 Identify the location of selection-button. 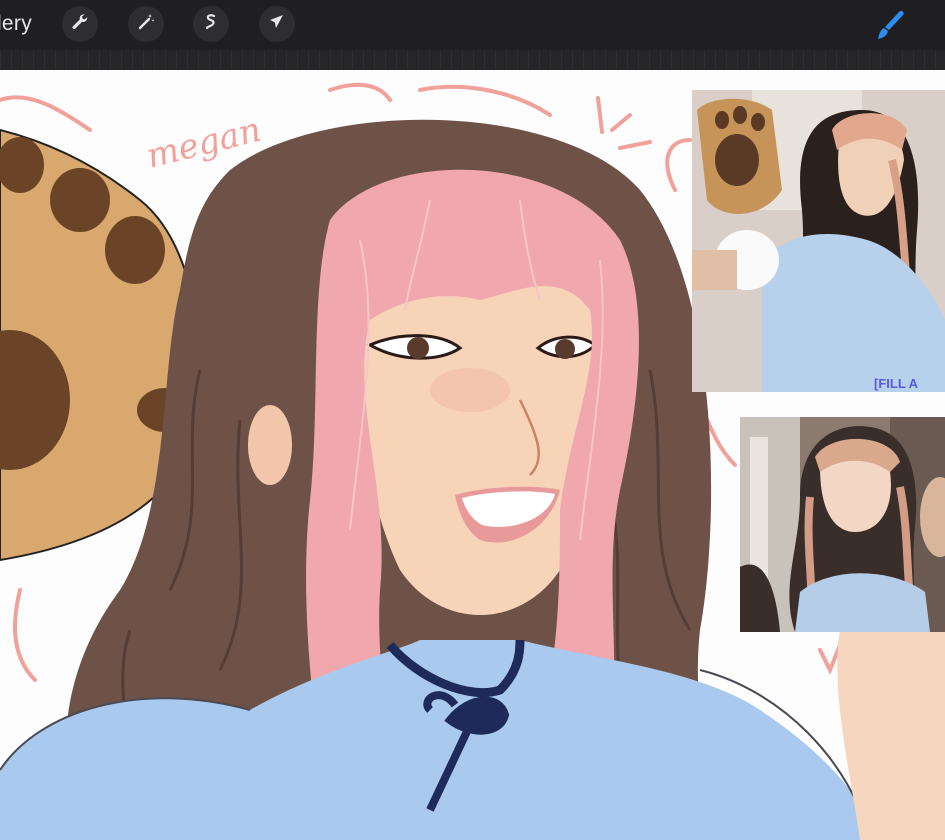
(211, 24).